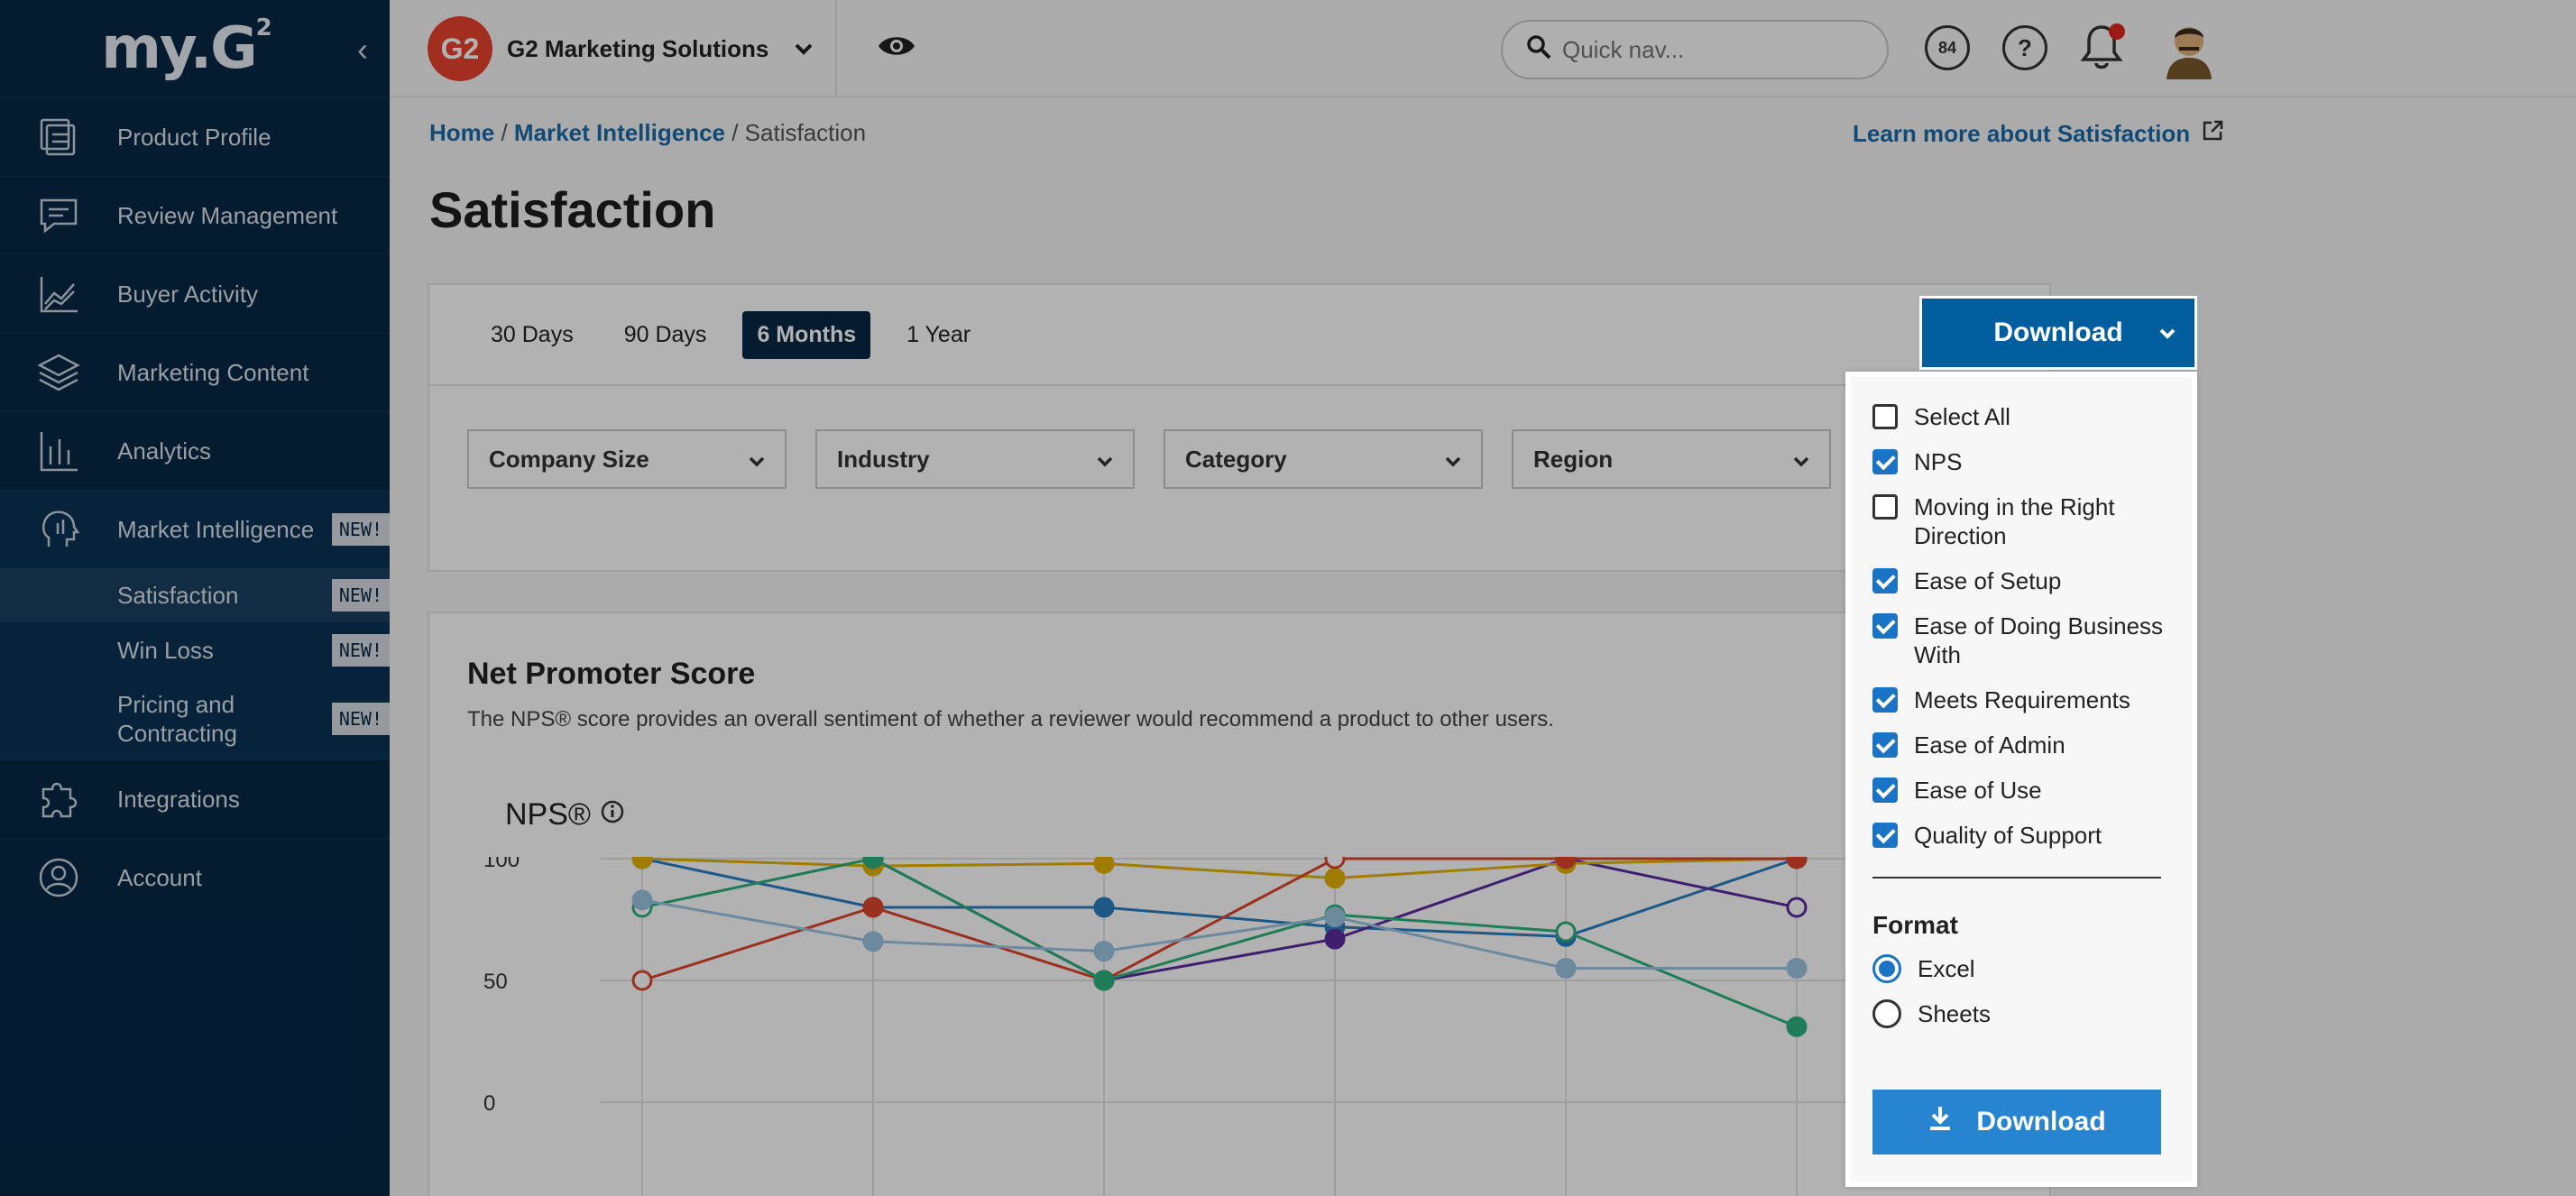 This screenshot has height=1196, width=2576. What do you see at coordinates (2021, 968) in the screenshot?
I see `format-option: Excel` at bounding box center [2021, 968].